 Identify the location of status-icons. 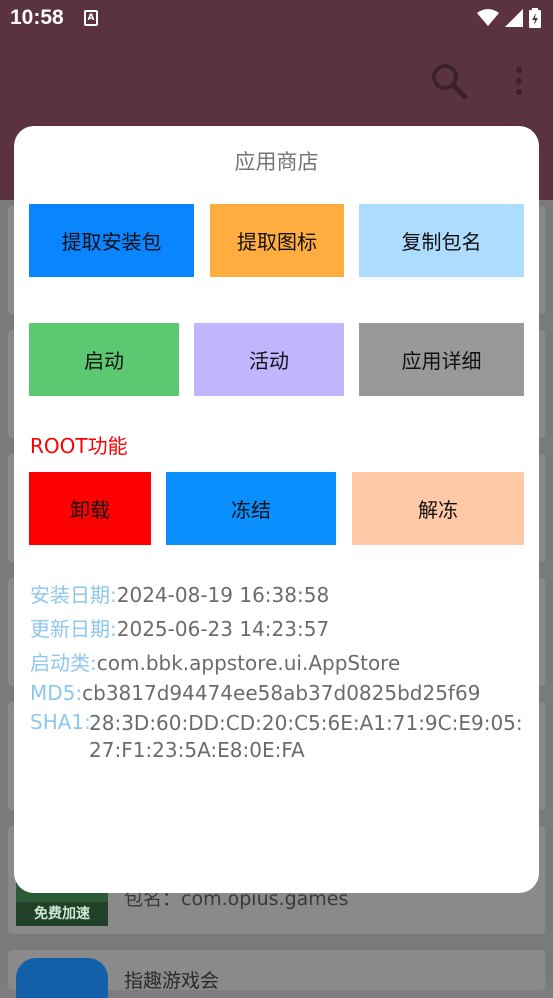
(509, 18).